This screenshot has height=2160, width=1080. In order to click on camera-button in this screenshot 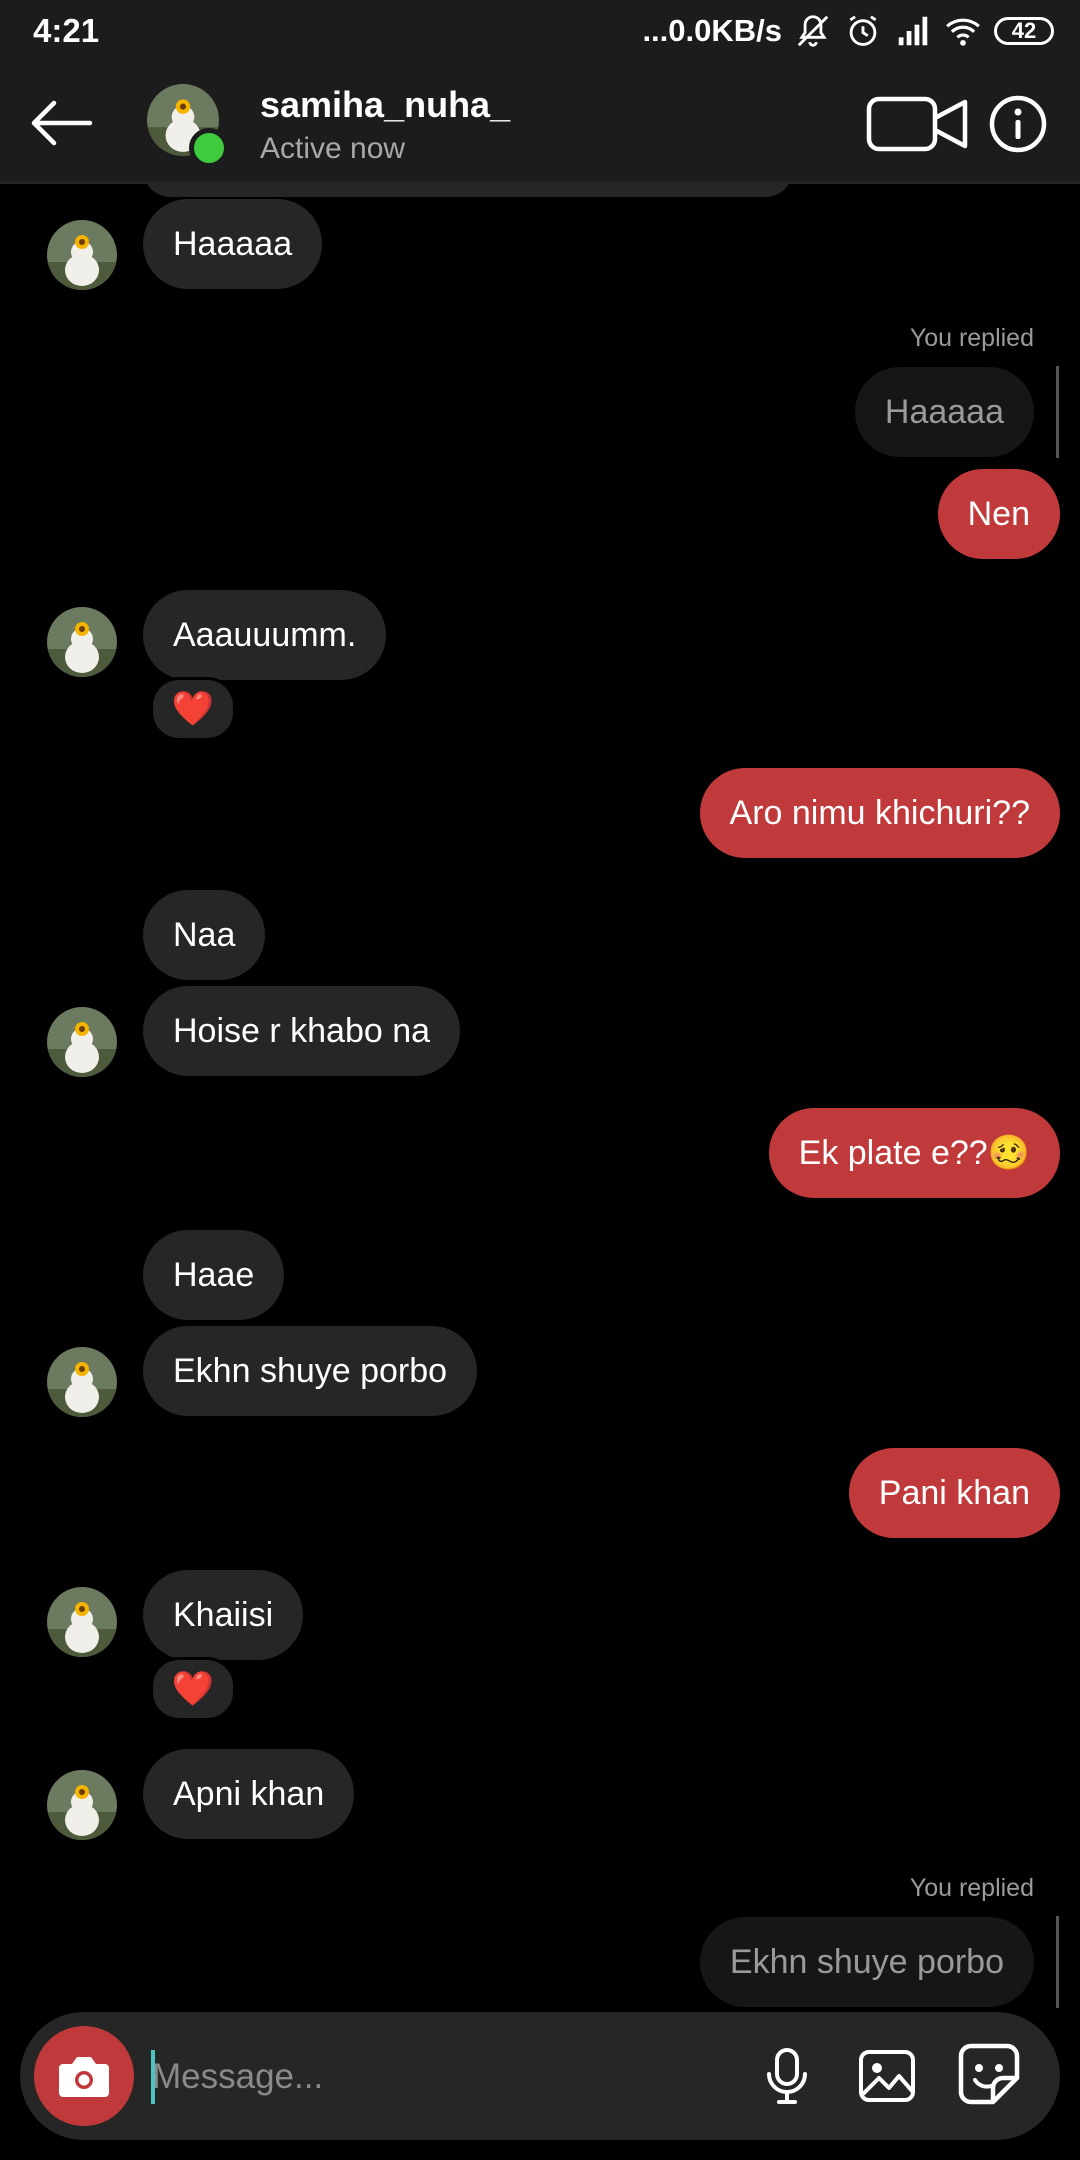, I will do `click(84, 2076)`.